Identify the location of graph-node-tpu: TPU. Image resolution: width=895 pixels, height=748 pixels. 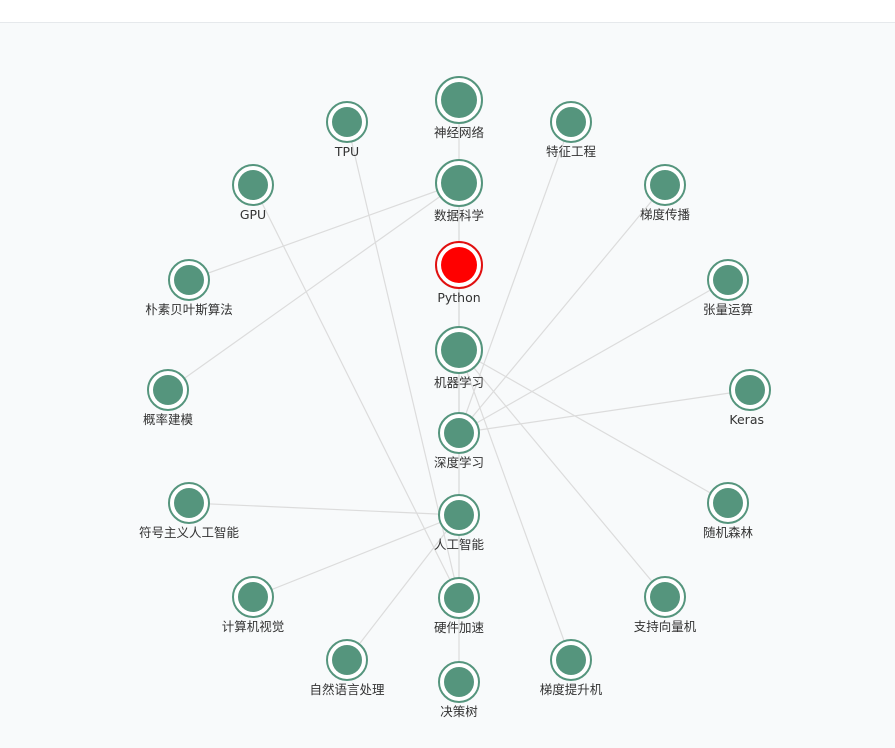
(347, 130).